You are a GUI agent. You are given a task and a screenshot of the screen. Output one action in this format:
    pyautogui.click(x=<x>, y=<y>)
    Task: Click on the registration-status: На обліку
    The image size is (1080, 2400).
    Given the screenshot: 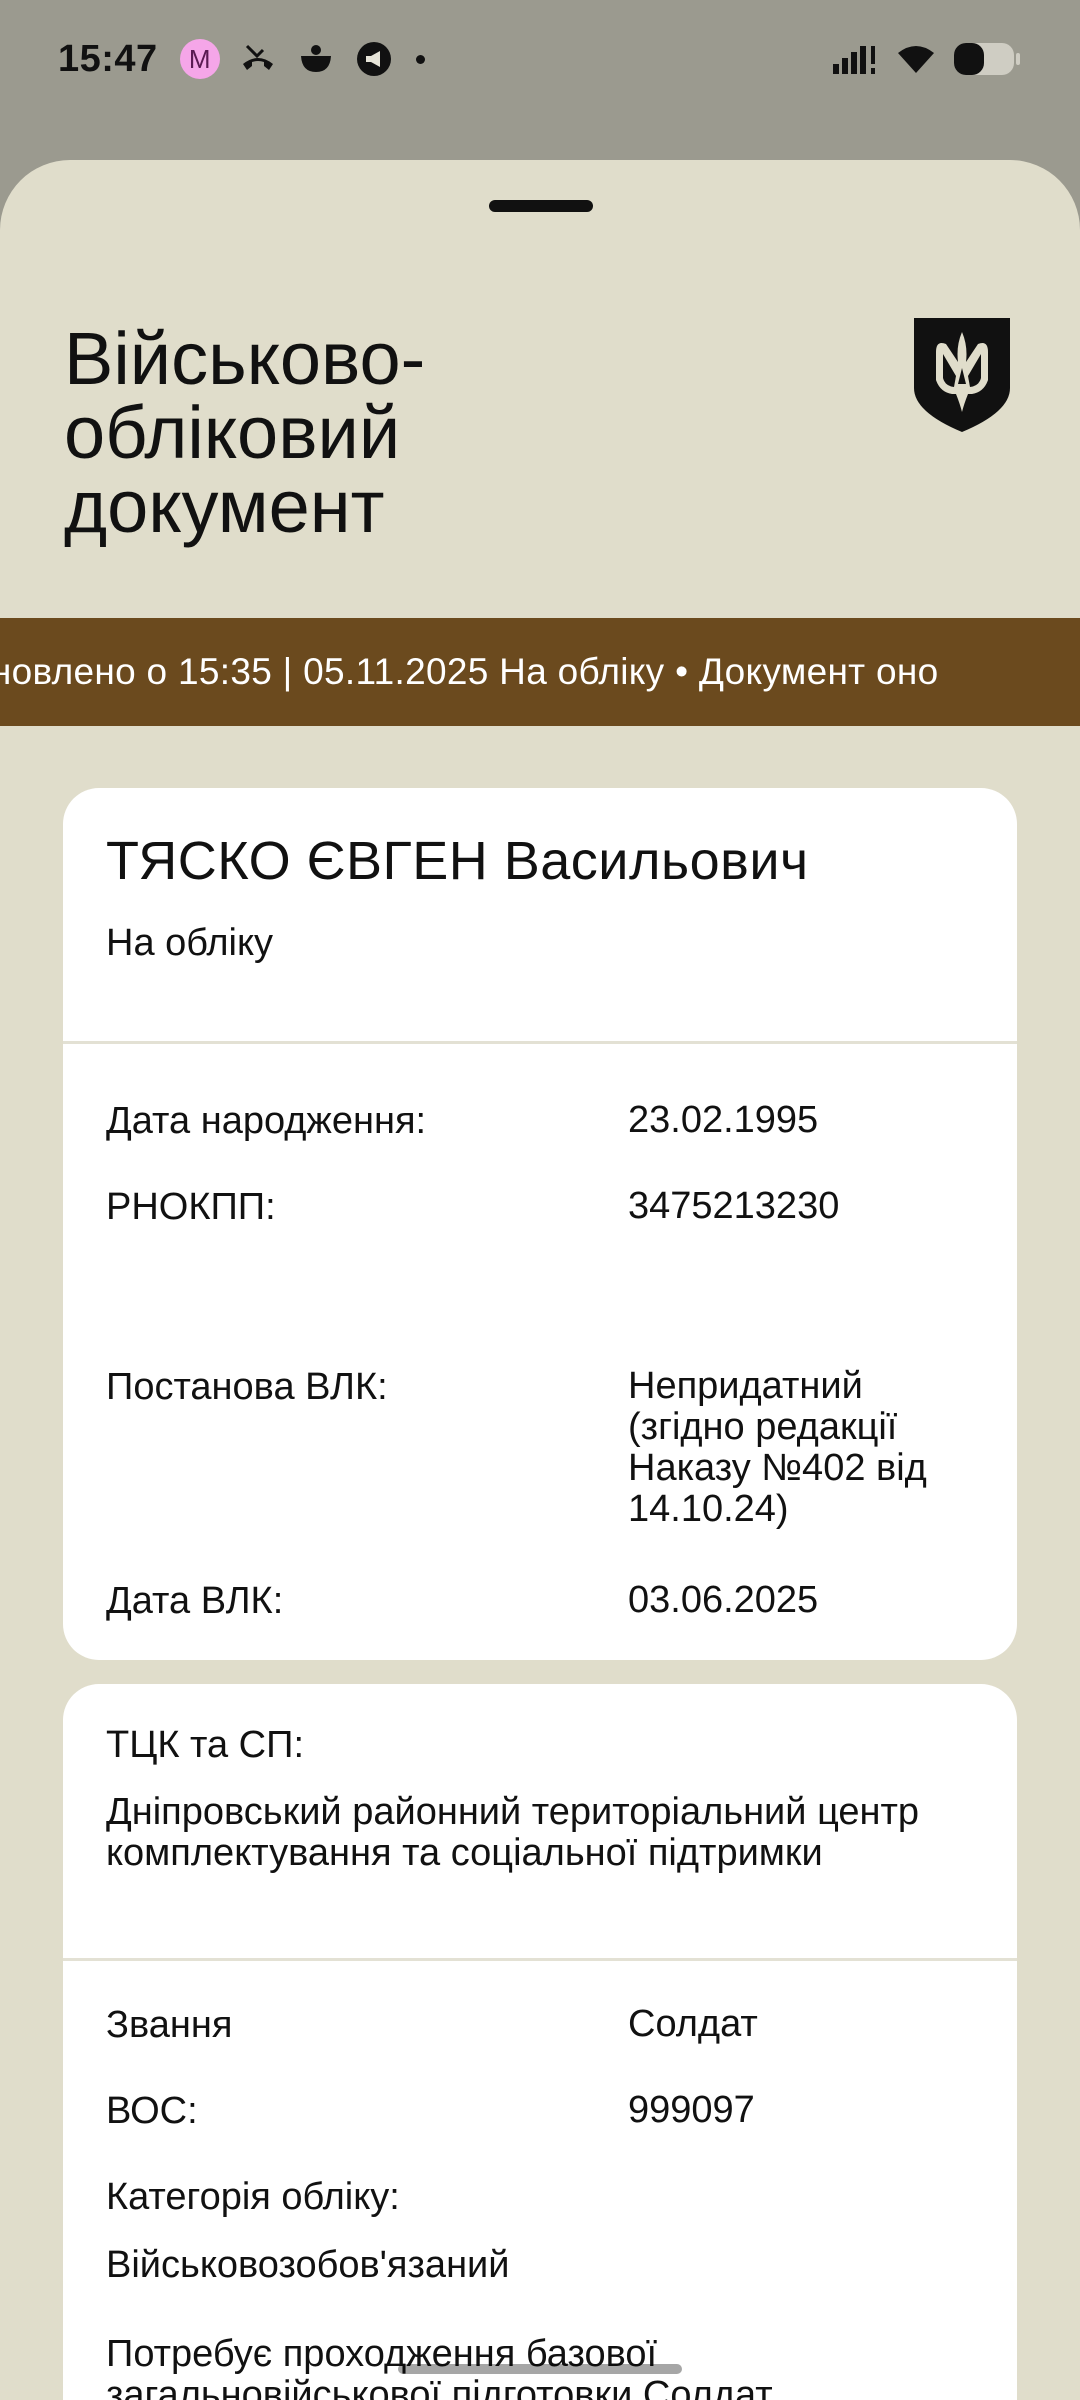 What is the action you would take?
    pyautogui.click(x=189, y=943)
    